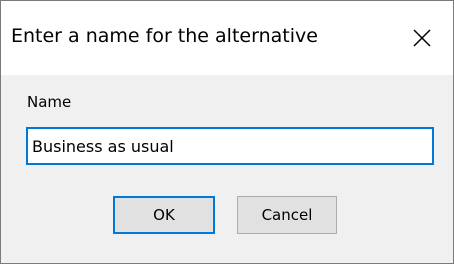 Image resolution: width=454 pixels, height=264 pixels. Describe the element at coordinates (164, 215) in the screenshot. I see `ok-button: OK` at that location.